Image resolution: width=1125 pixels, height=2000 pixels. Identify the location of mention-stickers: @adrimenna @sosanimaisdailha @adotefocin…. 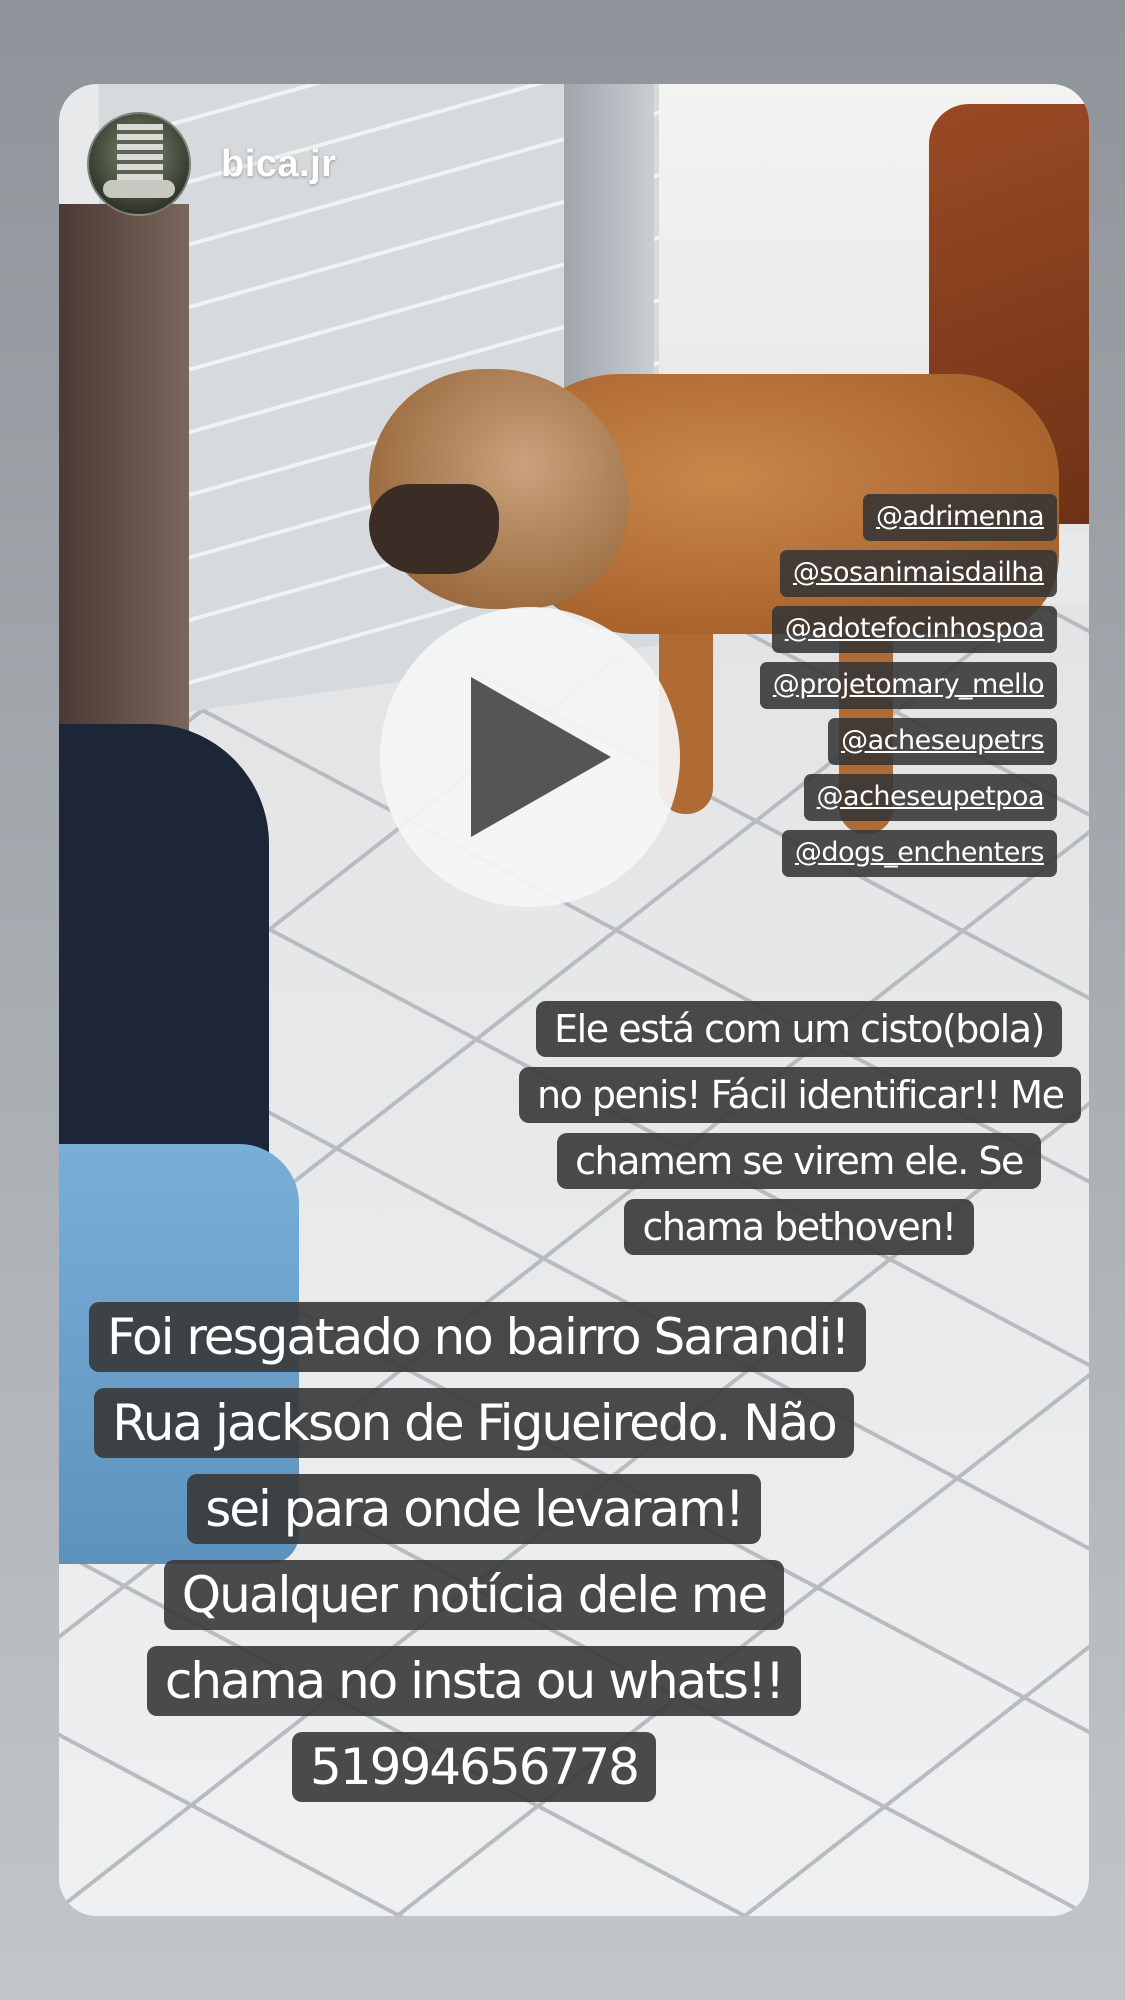
(908, 685).